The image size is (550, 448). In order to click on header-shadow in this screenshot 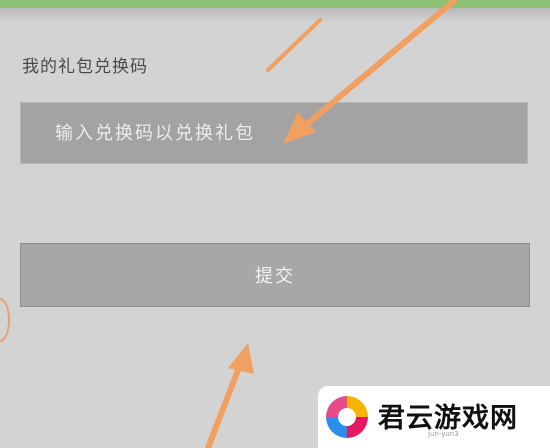, I will do `click(275, 15)`.